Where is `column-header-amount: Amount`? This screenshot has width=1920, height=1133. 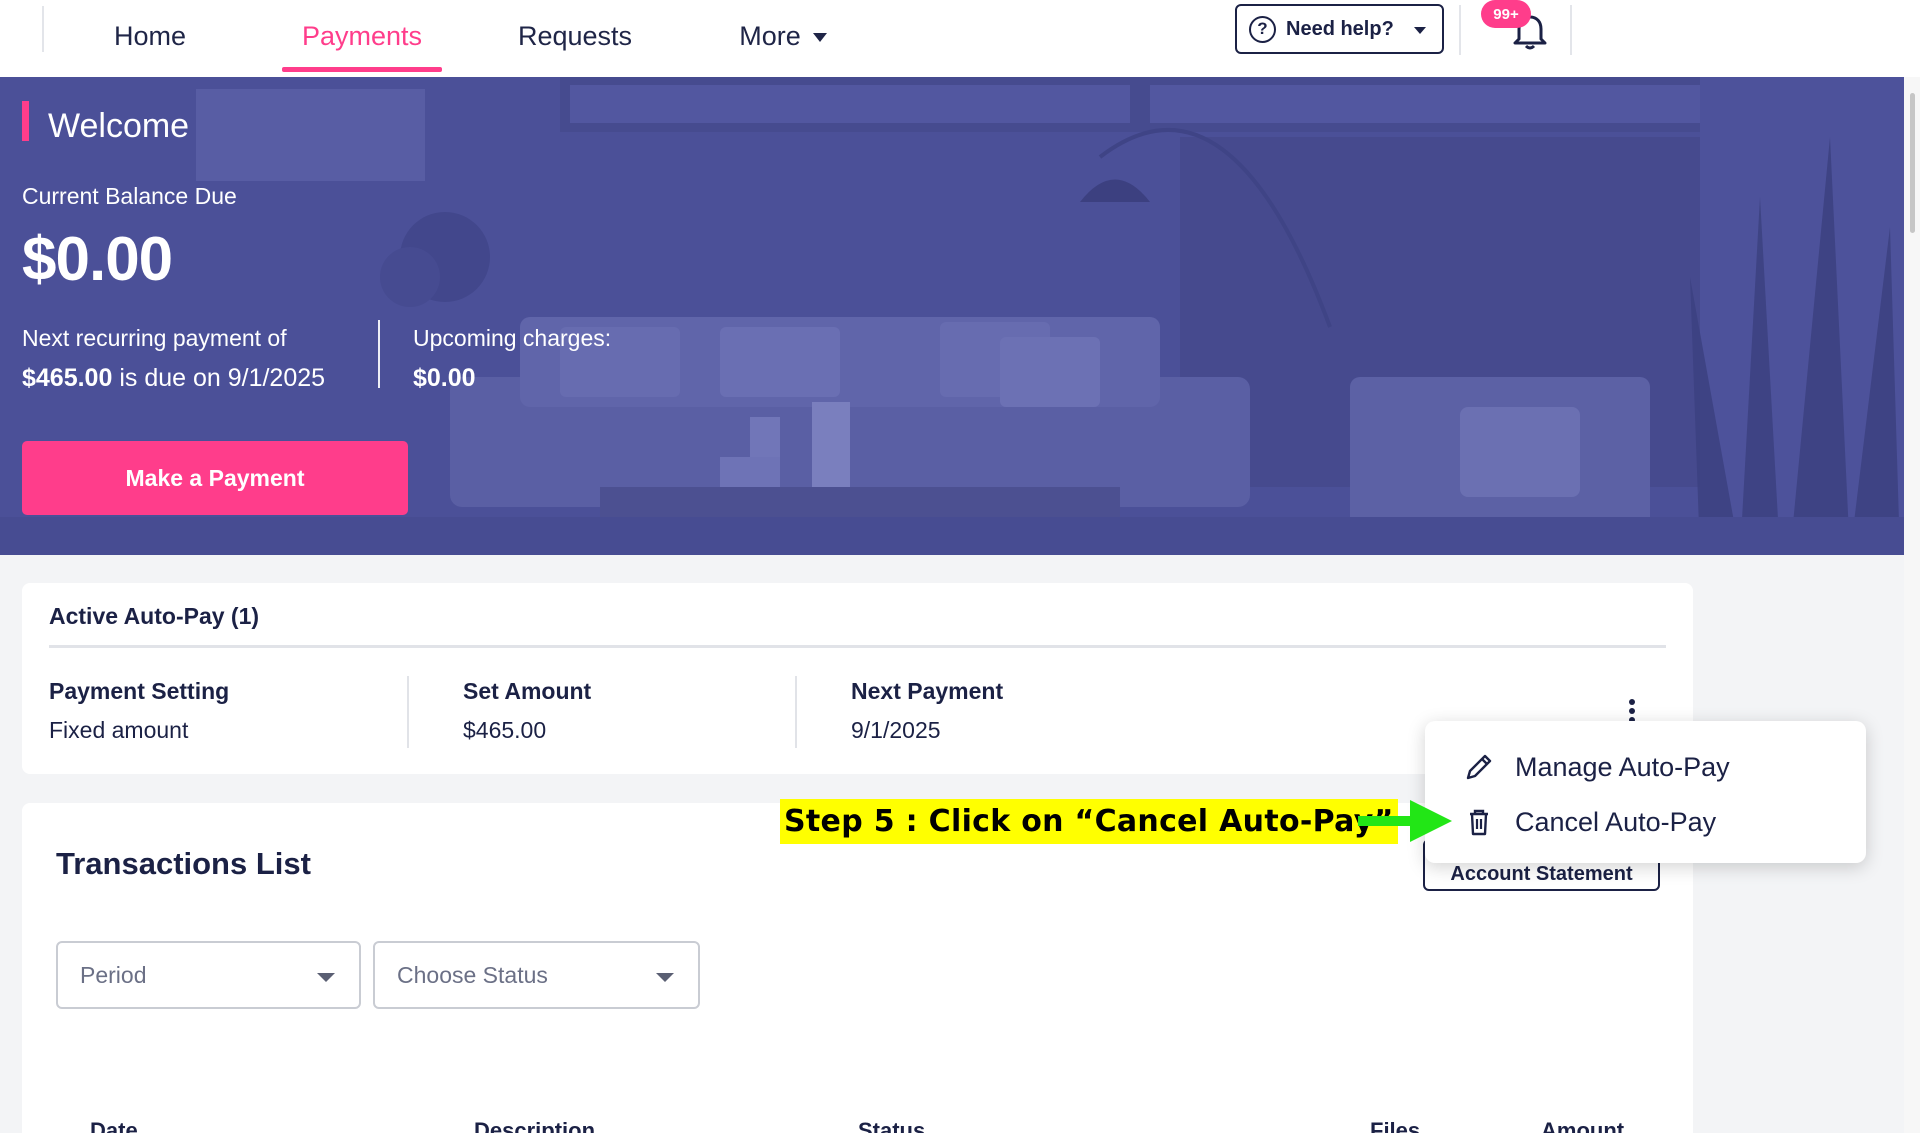 column-header-amount: Amount is located at coordinates (1582, 1125).